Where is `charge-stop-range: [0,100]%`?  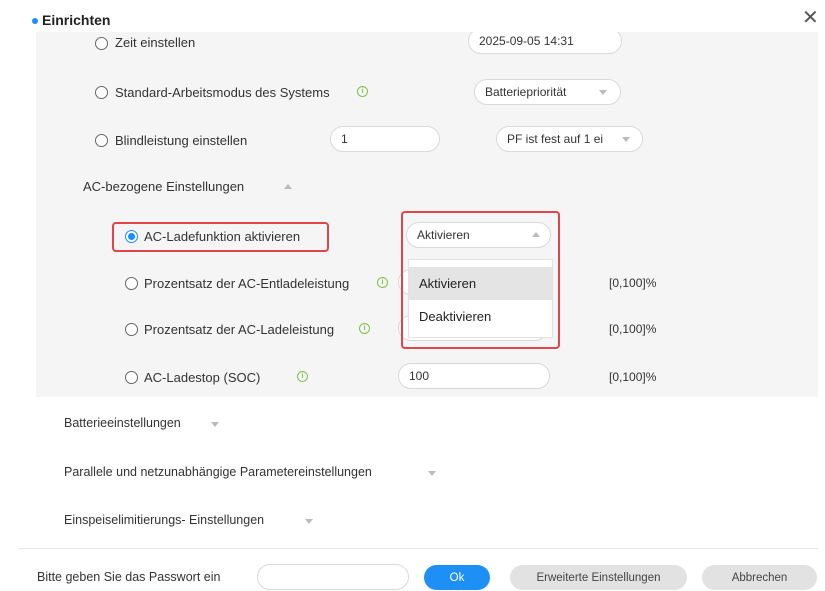
charge-stop-range: [0,100]% is located at coordinates (633, 377).